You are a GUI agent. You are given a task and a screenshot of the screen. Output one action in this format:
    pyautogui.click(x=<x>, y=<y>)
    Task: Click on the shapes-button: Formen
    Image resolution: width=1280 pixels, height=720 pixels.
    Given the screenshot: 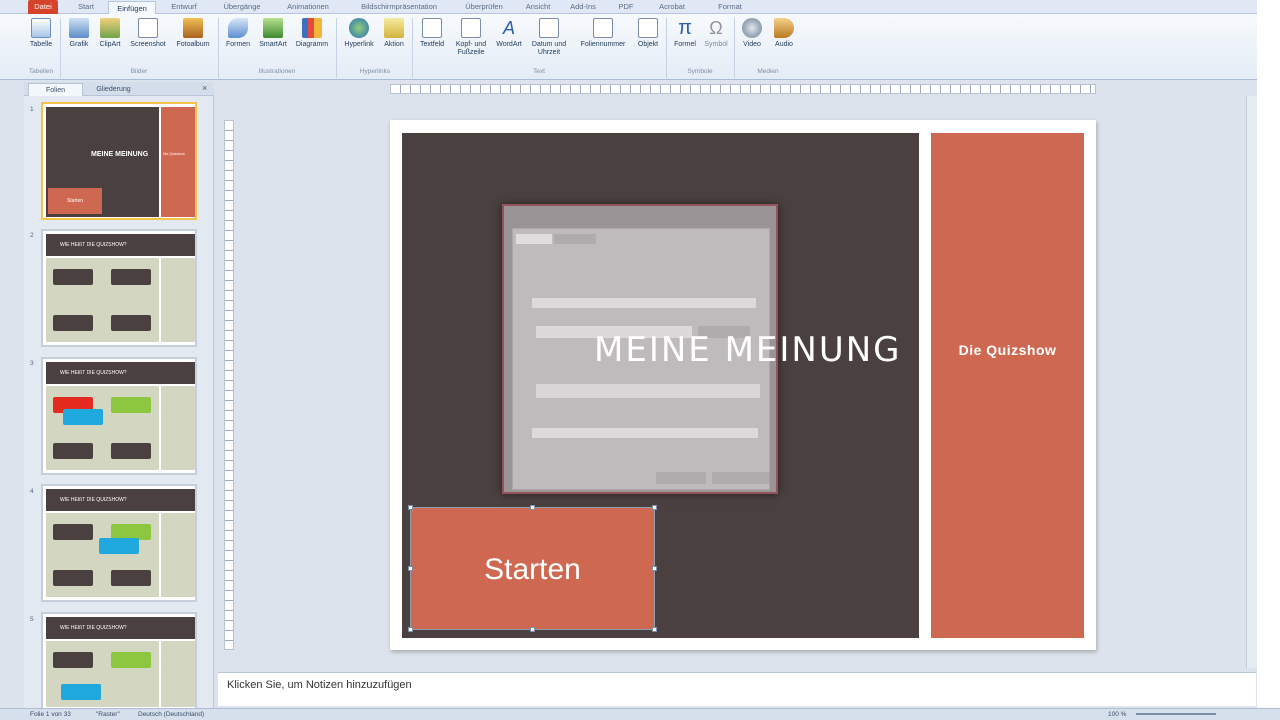 What is the action you would take?
    pyautogui.click(x=238, y=33)
    